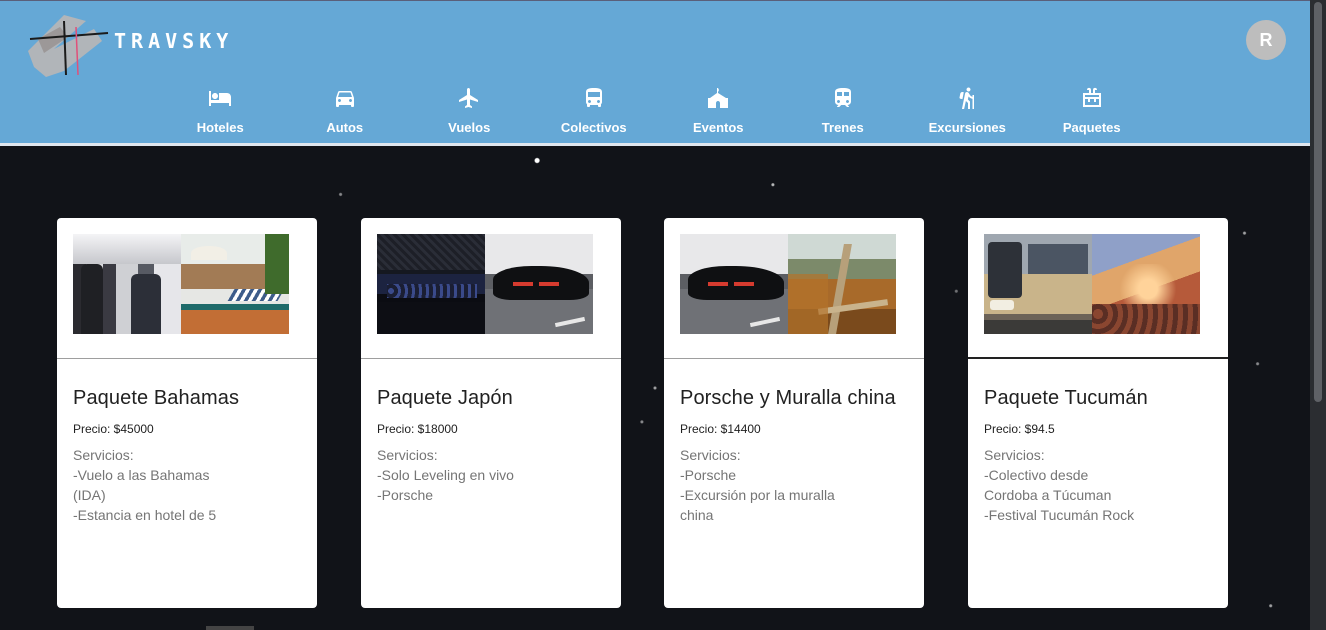 Image resolution: width=1326 pixels, height=630 pixels. Describe the element at coordinates (967, 98) in the screenshot. I see `hiking-icon` at that location.